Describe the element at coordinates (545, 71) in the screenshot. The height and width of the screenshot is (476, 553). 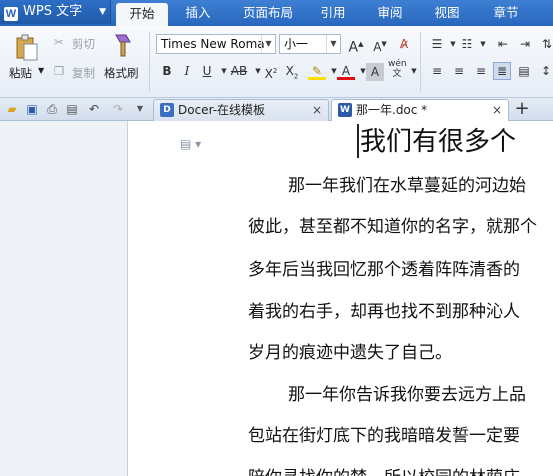
I see `line-spacing-icon: ↕` at that location.